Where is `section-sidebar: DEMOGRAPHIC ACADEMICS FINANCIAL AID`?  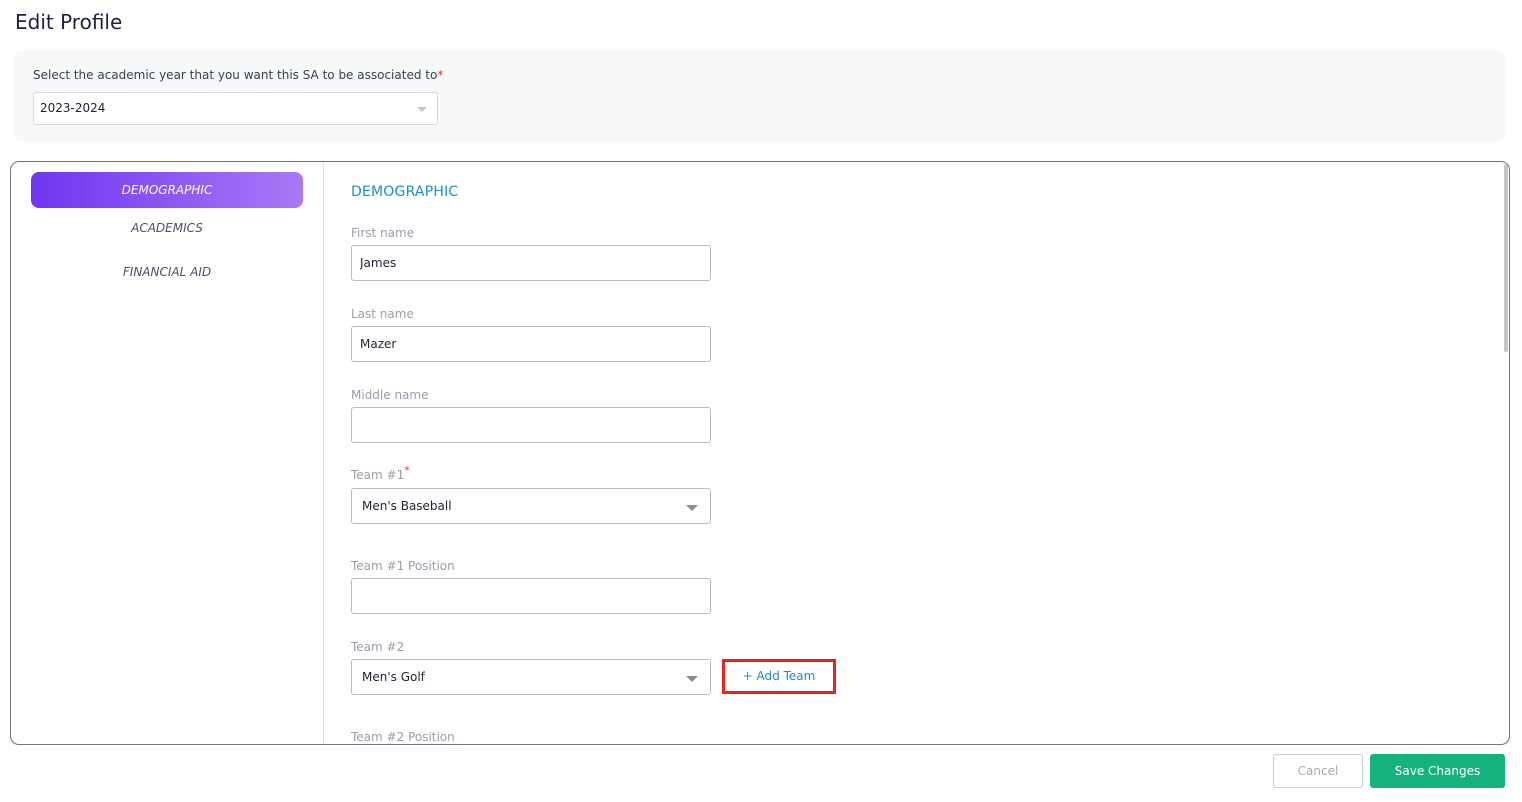 section-sidebar: DEMOGRAPHIC ACADEMICS FINANCIAL AID is located at coordinates (167, 453).